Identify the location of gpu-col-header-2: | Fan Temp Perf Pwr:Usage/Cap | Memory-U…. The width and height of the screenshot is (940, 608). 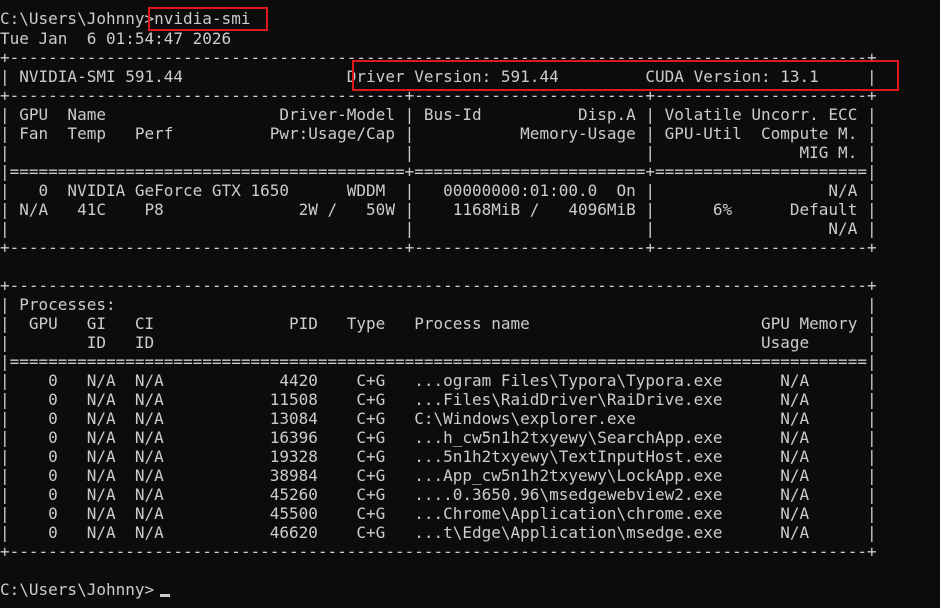
(438, 133).